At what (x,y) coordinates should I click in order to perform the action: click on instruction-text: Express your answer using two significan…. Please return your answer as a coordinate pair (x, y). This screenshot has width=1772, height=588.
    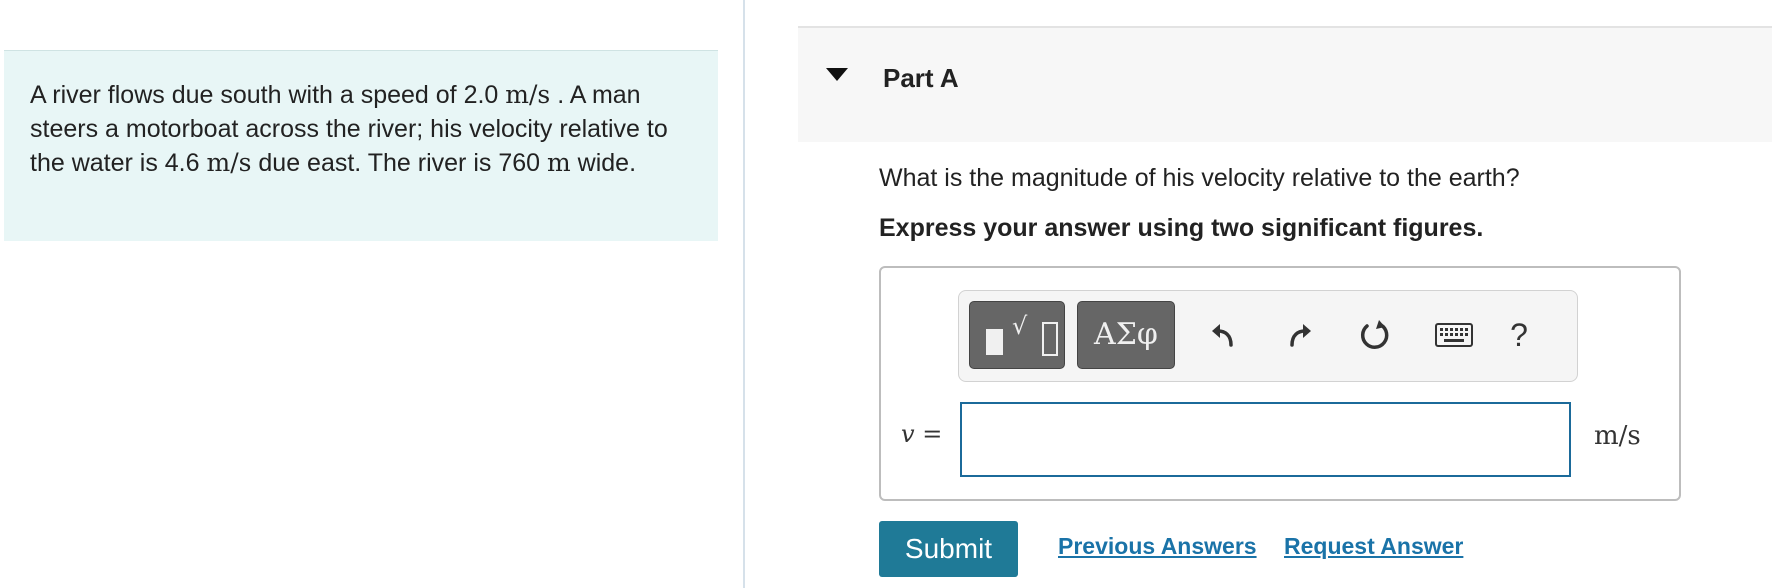
    Looking at the image, I should click on (1181, 228).